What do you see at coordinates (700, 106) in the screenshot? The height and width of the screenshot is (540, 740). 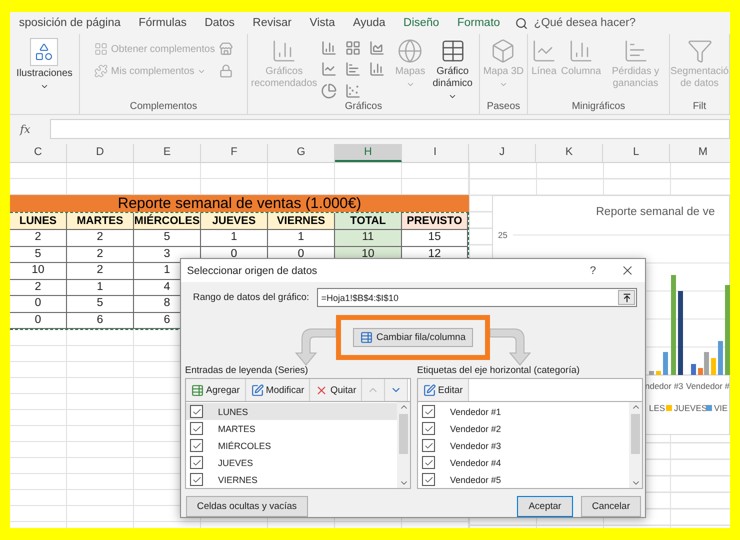 I see `group-label: Filt` at bounding box center [700, 106].